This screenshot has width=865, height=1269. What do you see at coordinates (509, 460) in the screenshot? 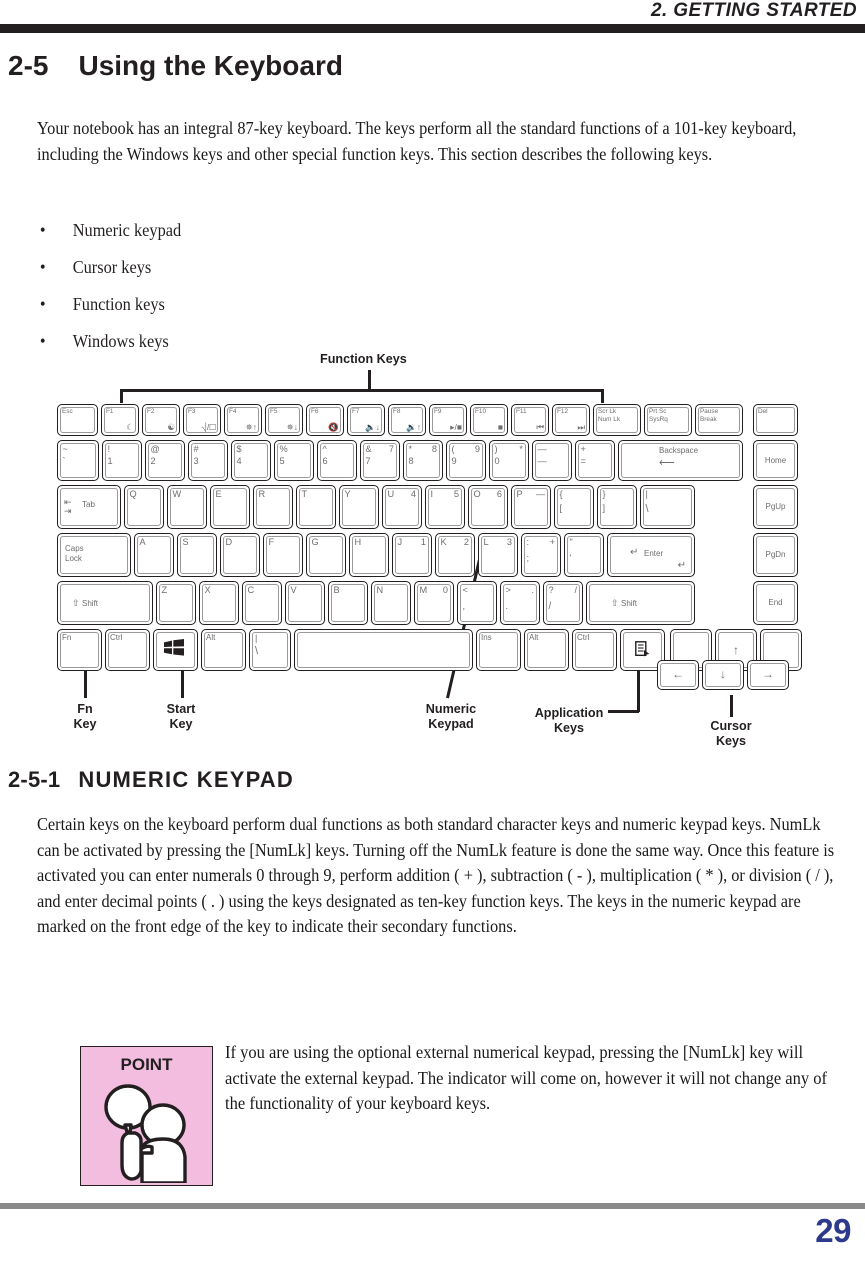
I see `key-0: ) * 0` at bounding box center [509, 460].